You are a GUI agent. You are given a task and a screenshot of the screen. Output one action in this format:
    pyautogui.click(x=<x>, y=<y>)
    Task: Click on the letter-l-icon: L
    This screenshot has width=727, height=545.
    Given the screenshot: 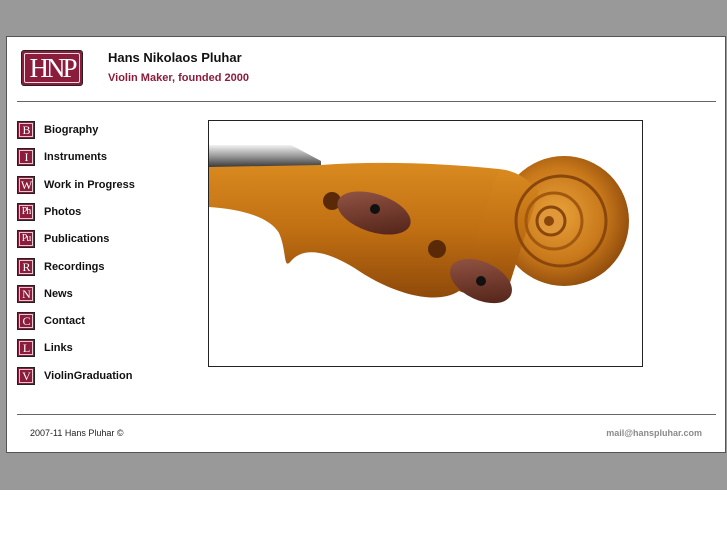 What is the action you would take?
    pyautogui.click(x=26, y=348)
    